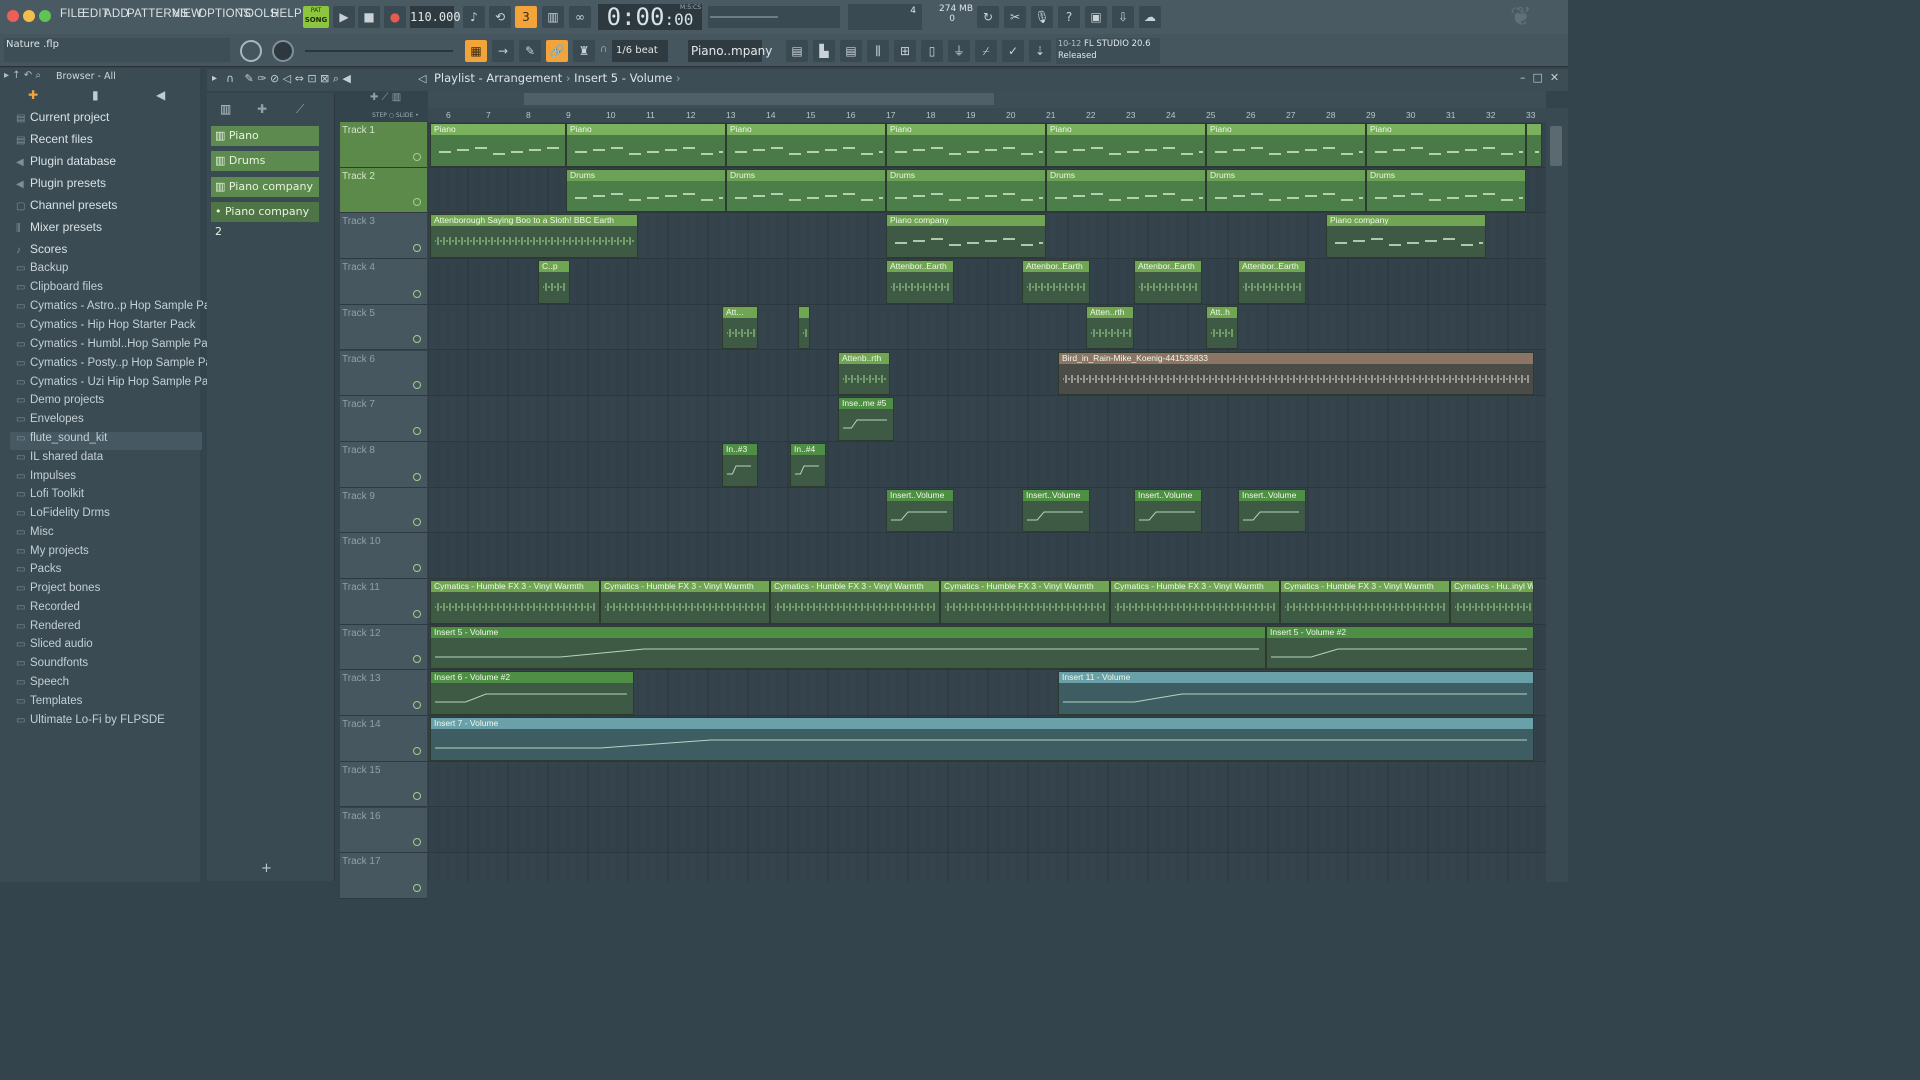 This screenshot has width=1920, height=1080. I want to click on stop-button: ■, so click(369, 17).